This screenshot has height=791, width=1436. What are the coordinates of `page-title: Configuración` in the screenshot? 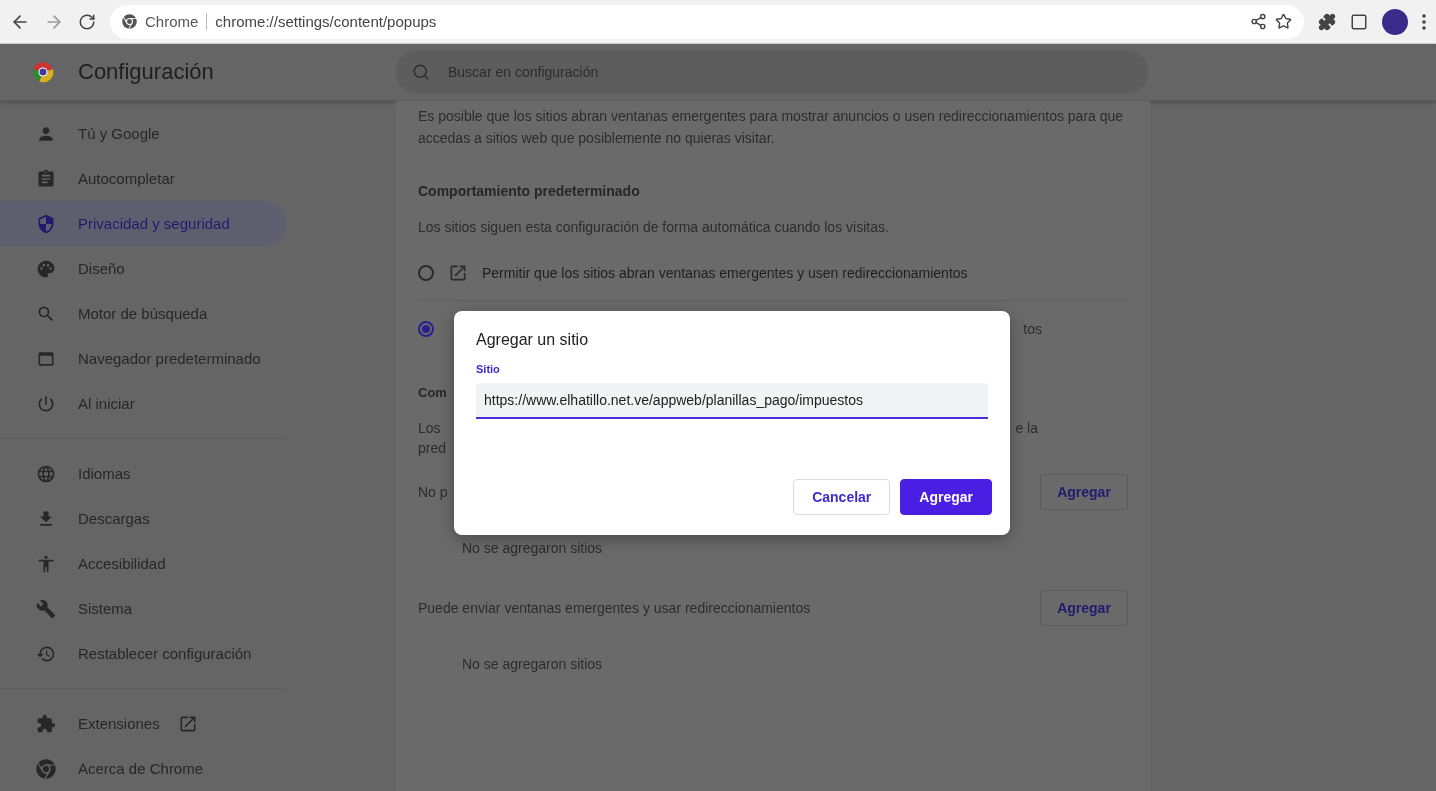 It's located at (146, 72).